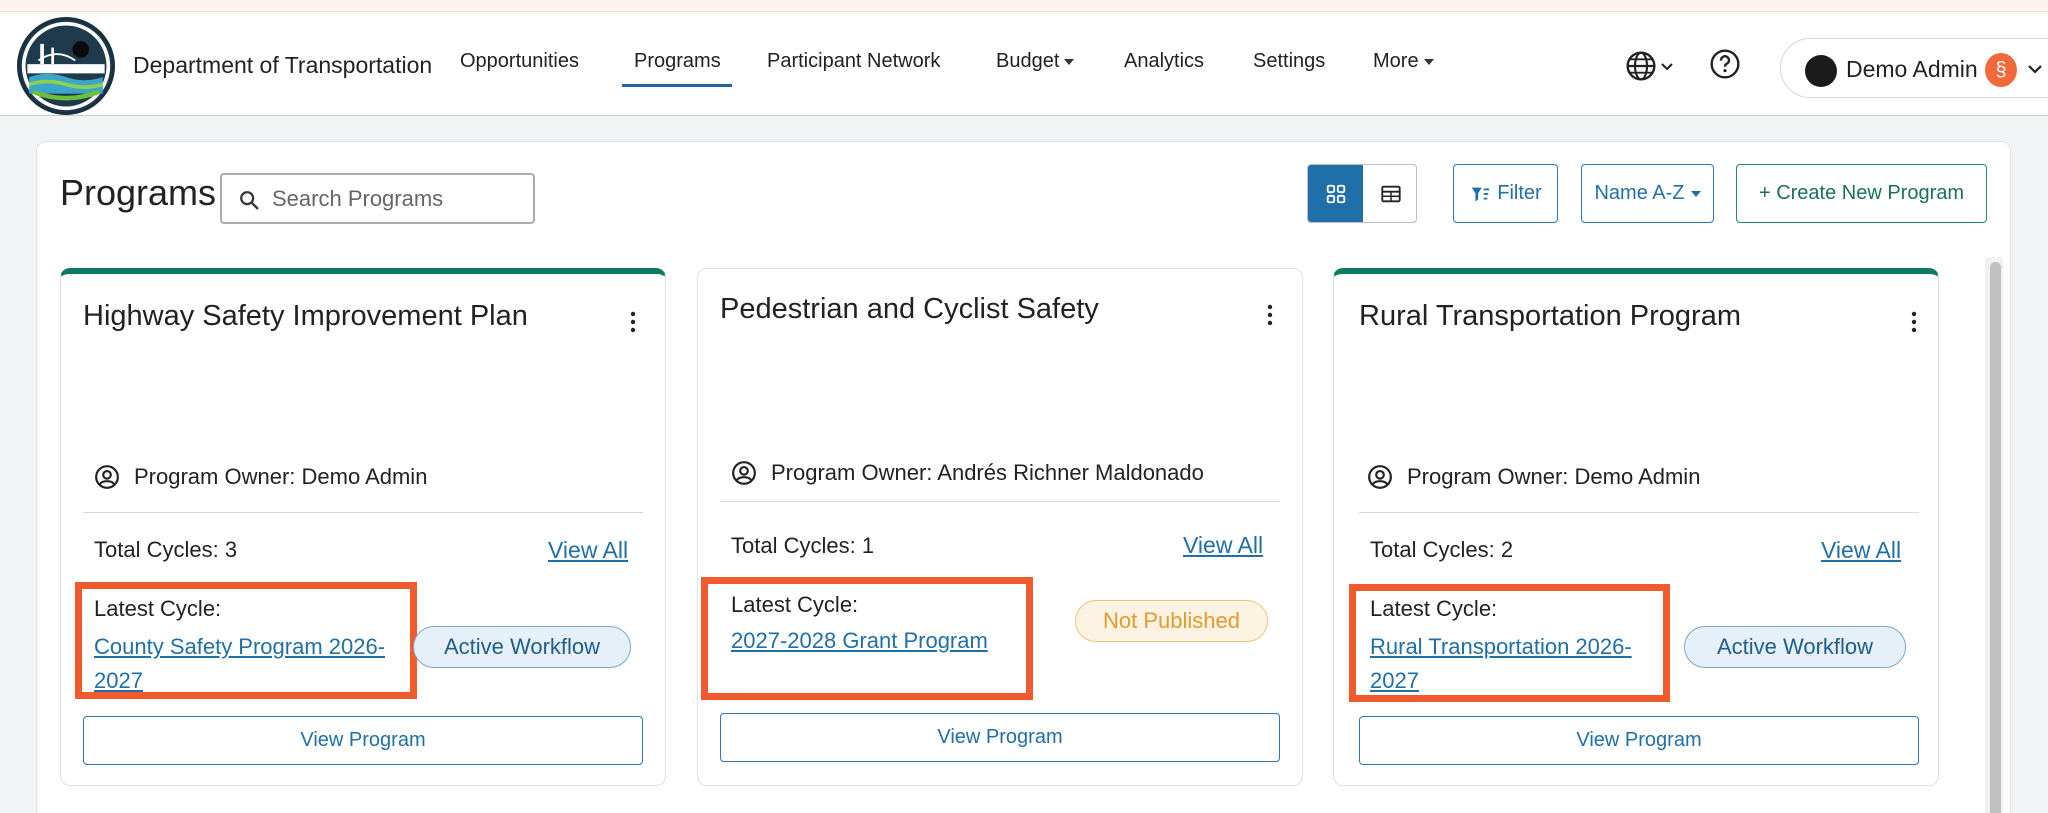 Image resolution: width=2048 pixels, height=813 pixels. I want to click on nav-more: More, so click(1403, 61).